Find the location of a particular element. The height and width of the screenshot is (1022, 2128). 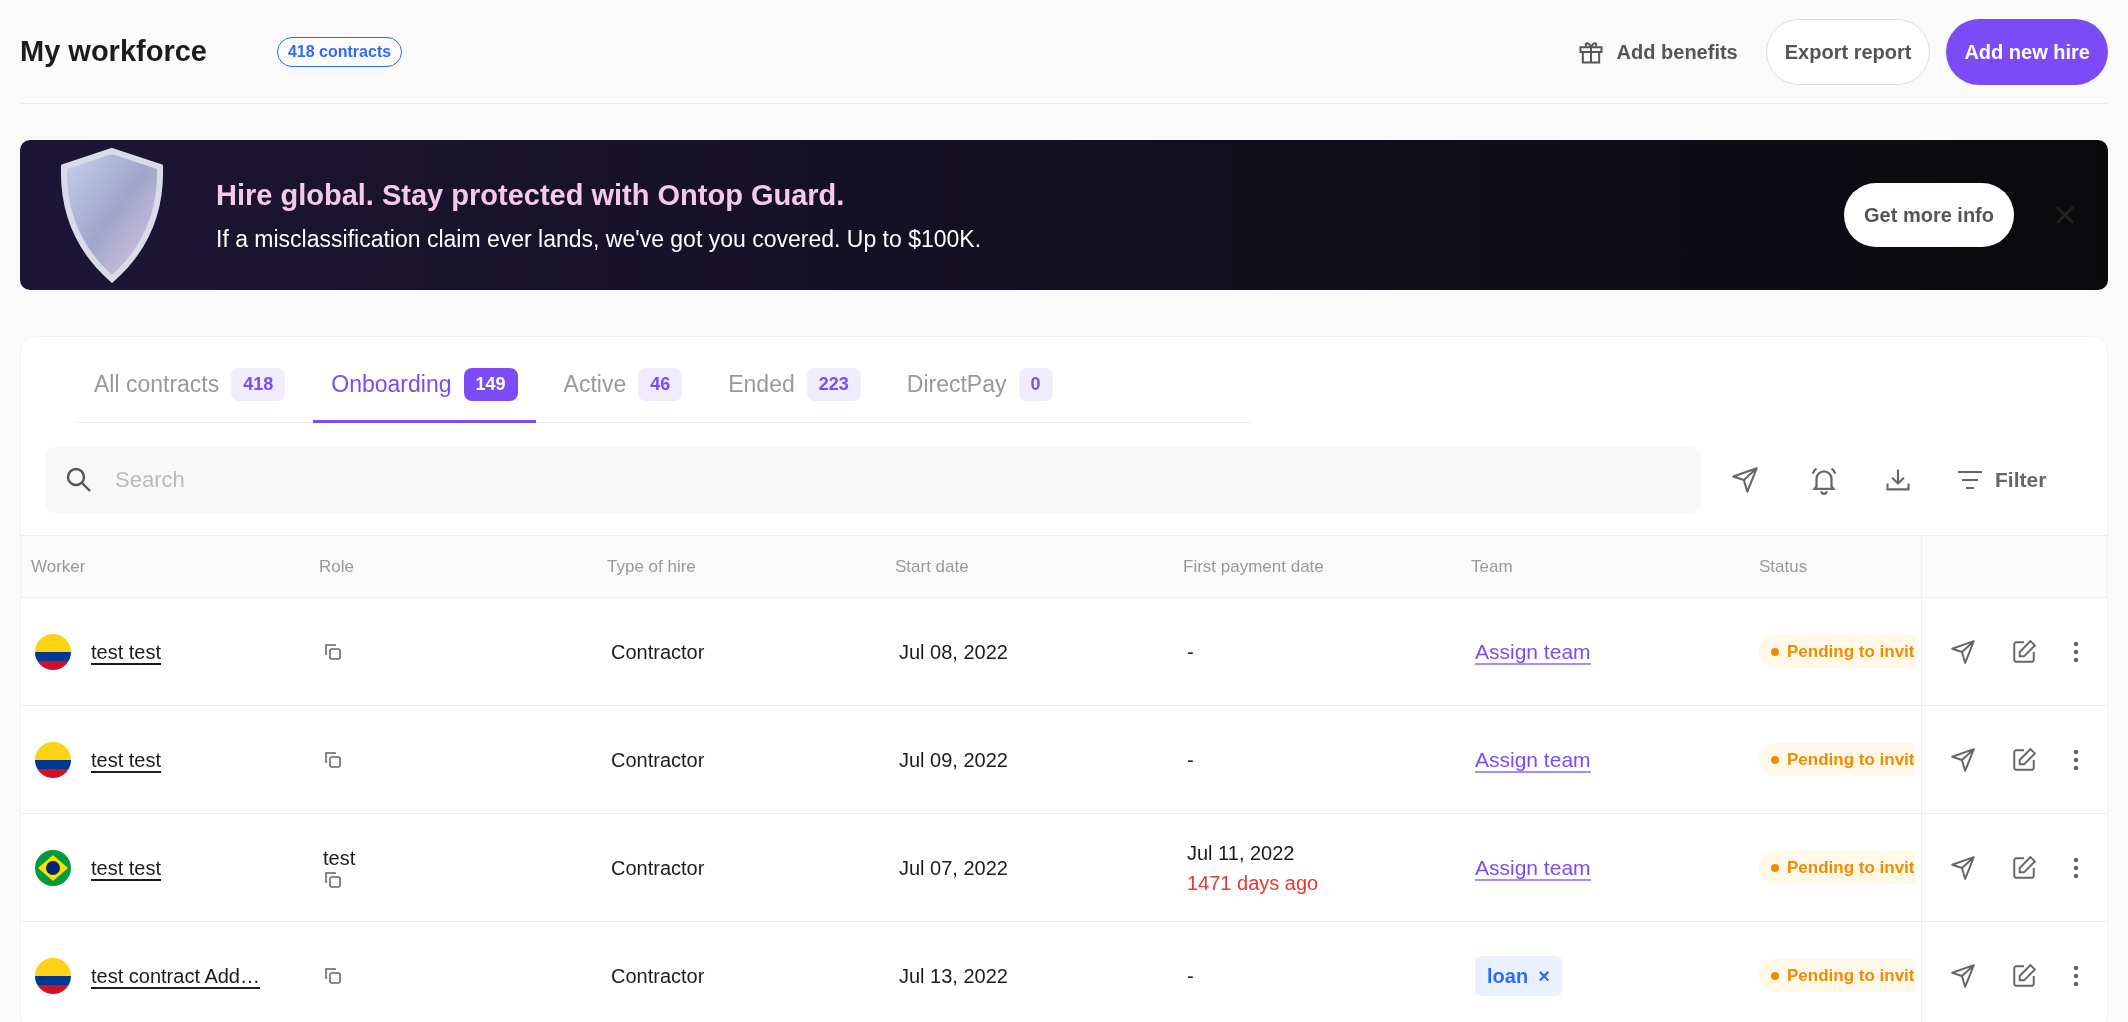

add-new-hire-button: Add new hire is located at coordinates (2027, 51).